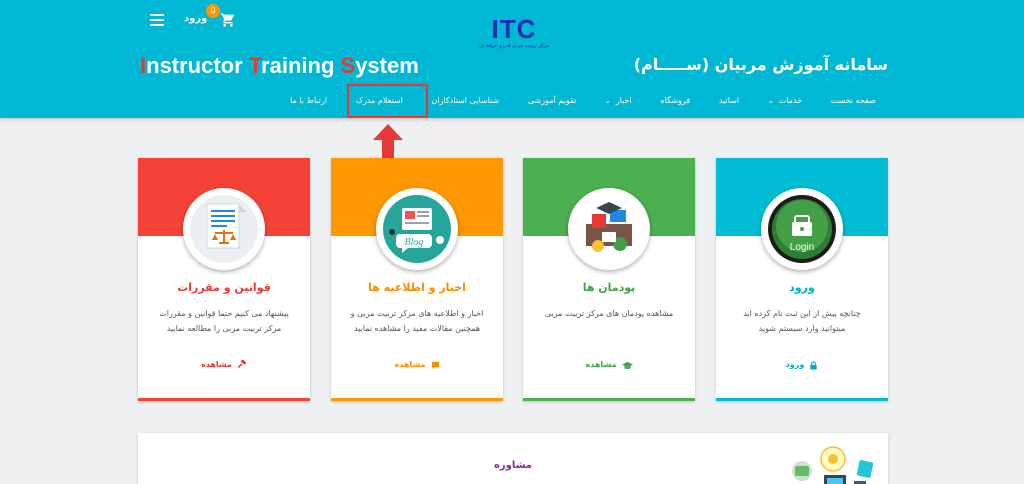  Describe the element at coordinates (417, 287) in the screenshot. I see `card-news-title: اخبار و اطلاعیه ها` at that location.